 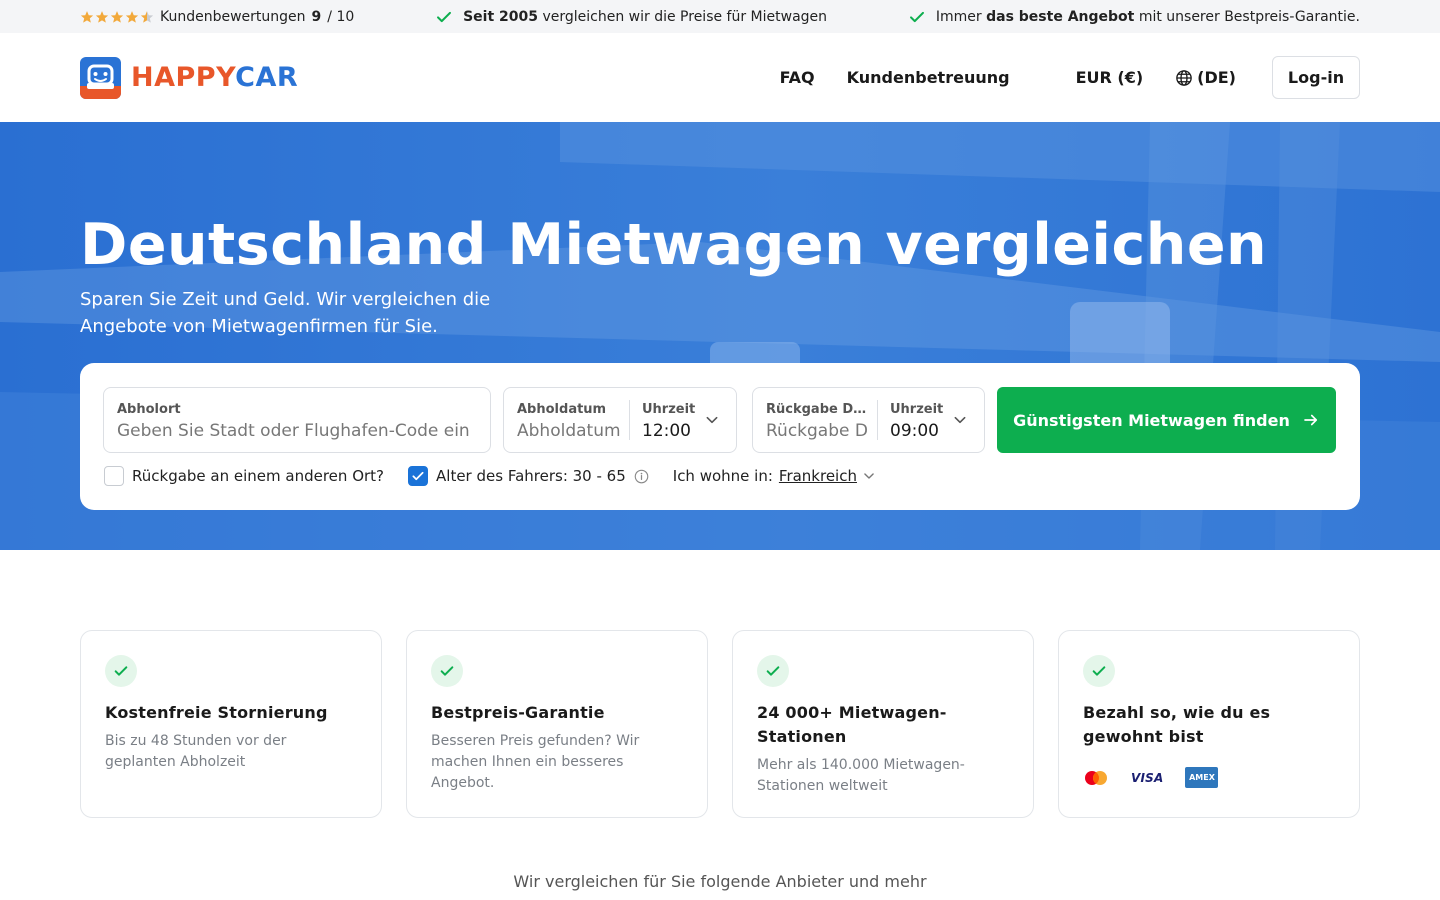 I want to click on residence-value: Frankreich, so click(x=818, y=476).